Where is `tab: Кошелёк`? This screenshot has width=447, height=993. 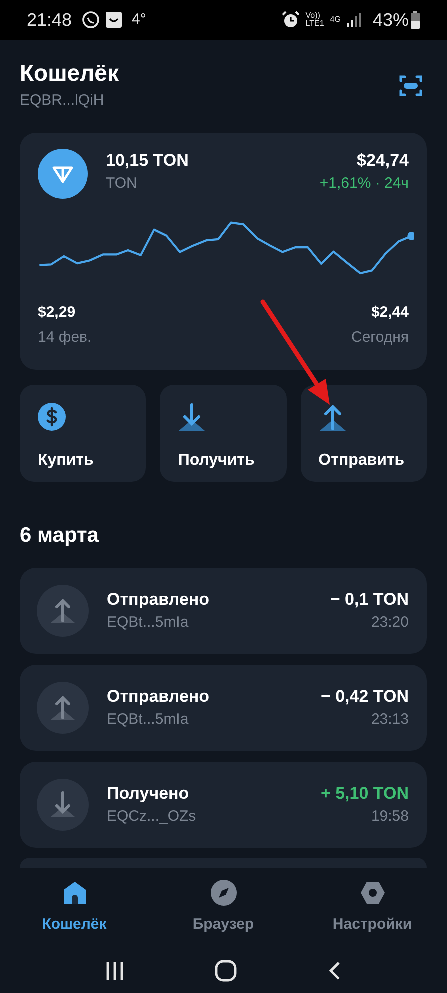 tab: Кошелёк is located at coordinates (74, 908).